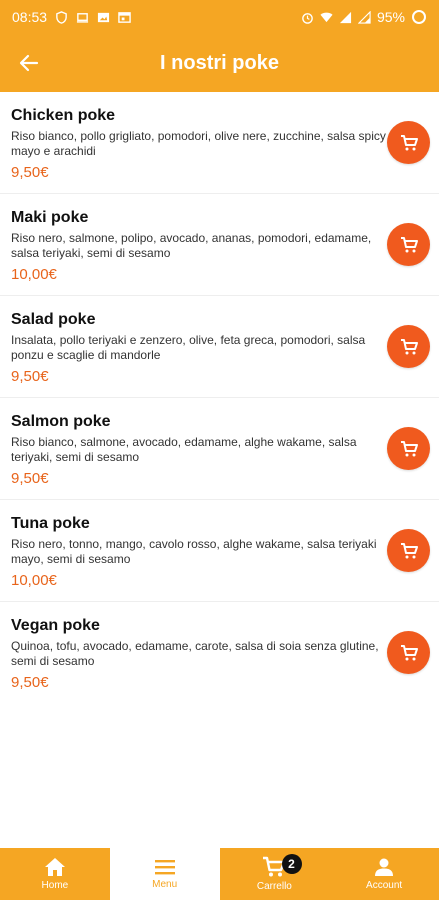 The width and height of the screenshot is (439, 900). What do you see at coordinates (103, 17) in the screenshot?
I see `image-icon` at bounding box center [103, 17].